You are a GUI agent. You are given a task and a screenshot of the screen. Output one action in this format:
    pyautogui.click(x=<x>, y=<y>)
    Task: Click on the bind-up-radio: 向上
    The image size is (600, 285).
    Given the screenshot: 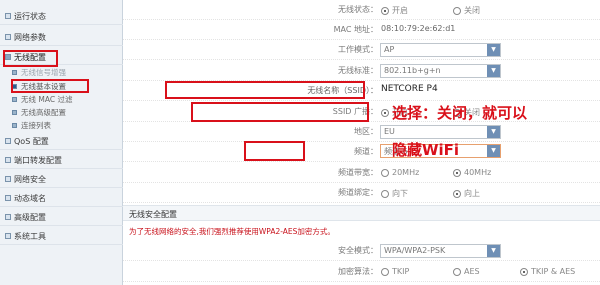 What is the action you would take?
    pyautogui.click(x=466, y=193)
    